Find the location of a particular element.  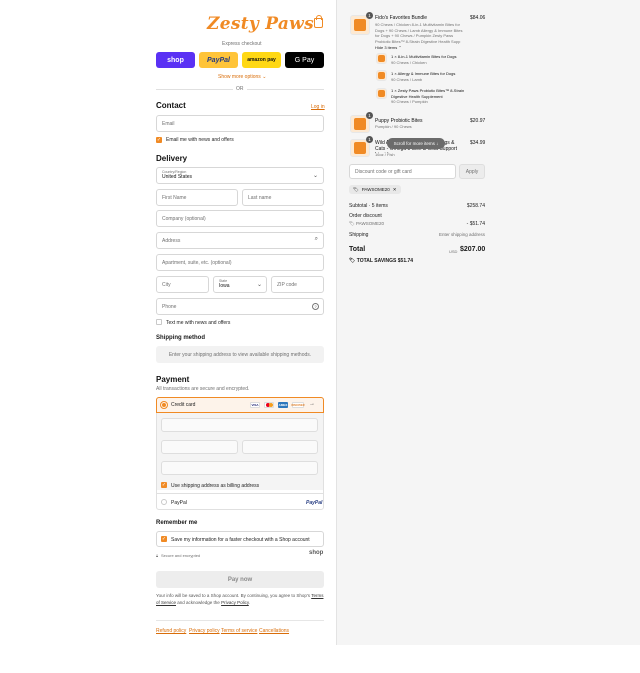

show-more-options-link: Show more options ⌄ is located at coordinates (242, 77).